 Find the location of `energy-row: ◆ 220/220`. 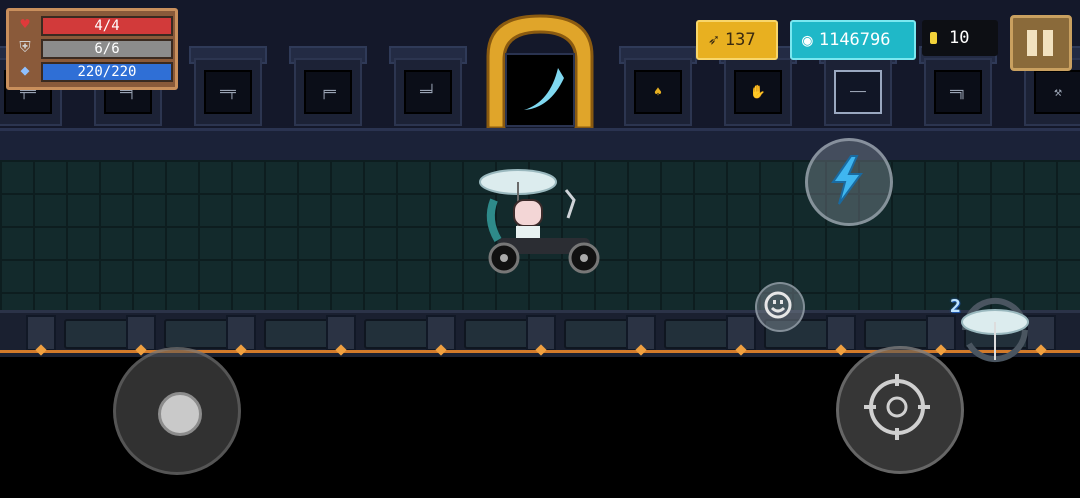

energy-row: ◆ 220/220 is located at coordinates (93, 71).